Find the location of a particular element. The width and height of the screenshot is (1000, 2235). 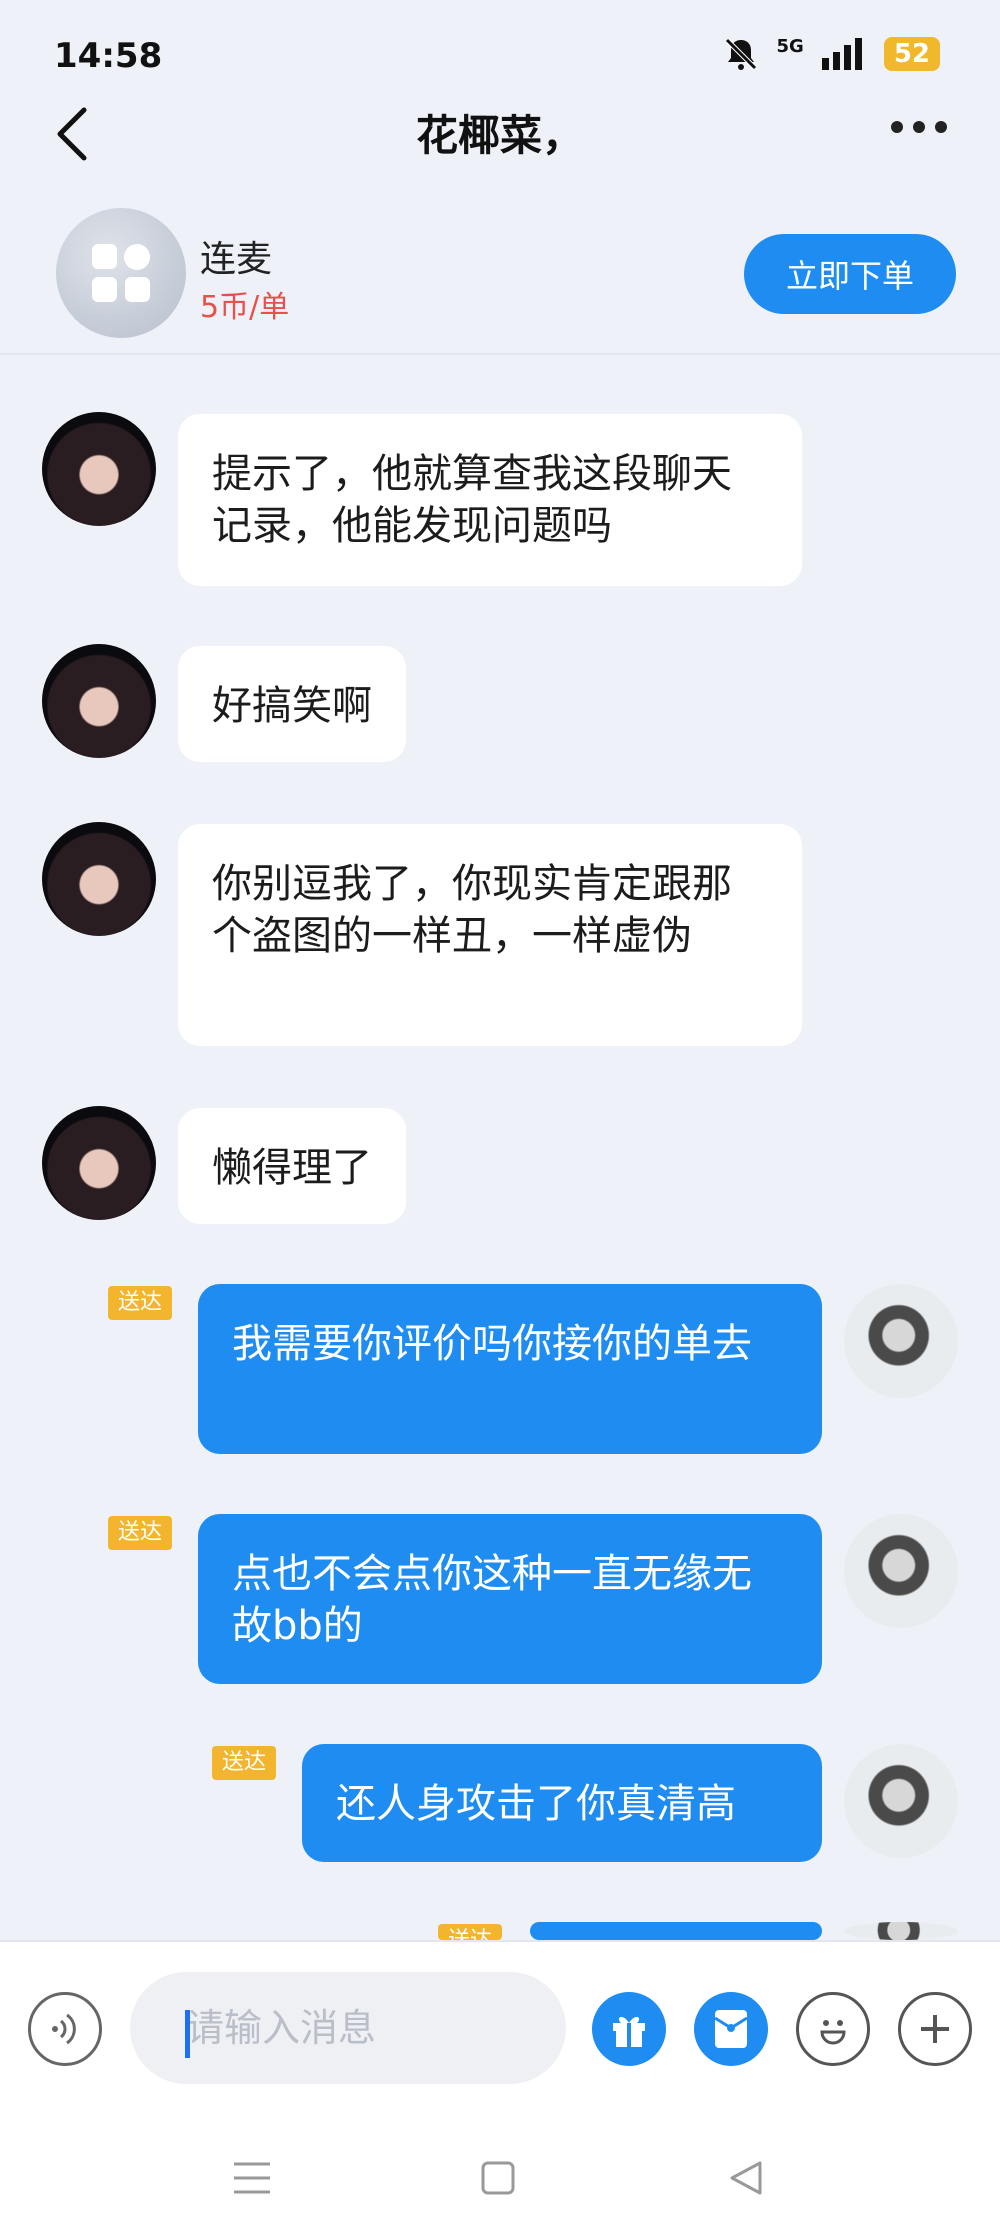

message-bubble: 点也不会点你这种一直无缘无故bb的 is located at coordinates (510, 1599).